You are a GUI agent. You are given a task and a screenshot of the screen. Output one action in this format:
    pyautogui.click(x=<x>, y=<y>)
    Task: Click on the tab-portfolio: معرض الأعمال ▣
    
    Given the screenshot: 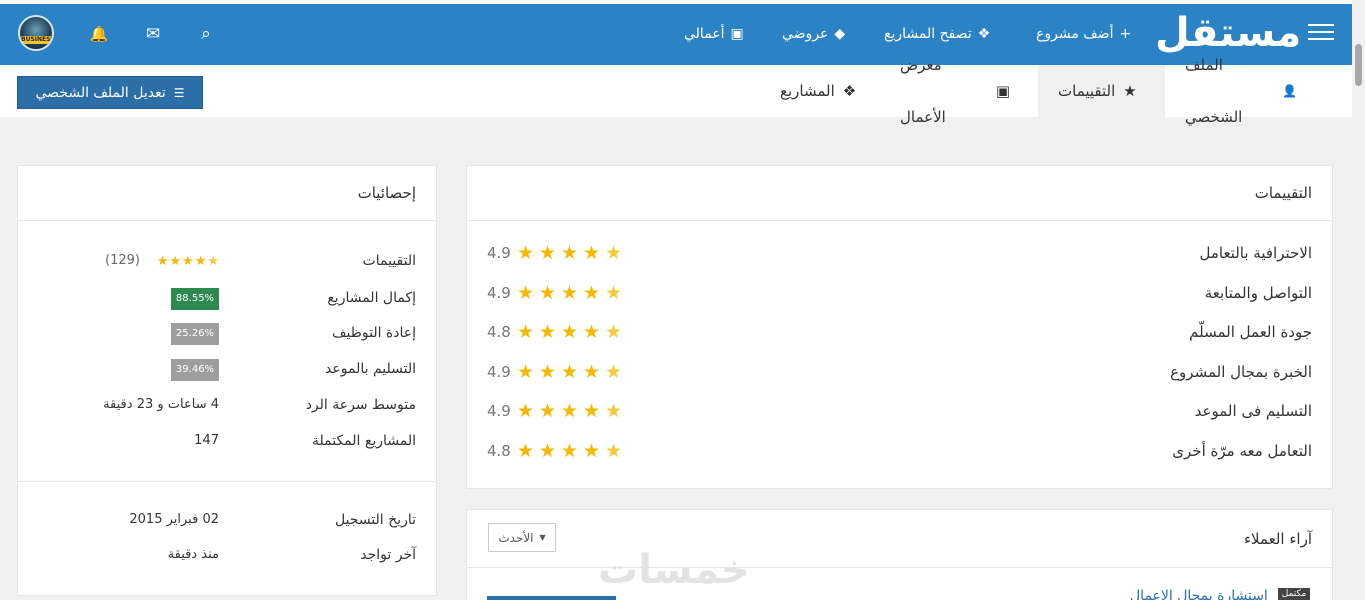 What is the action you would take?
    pyautogui.click(x=955, y=91)
    